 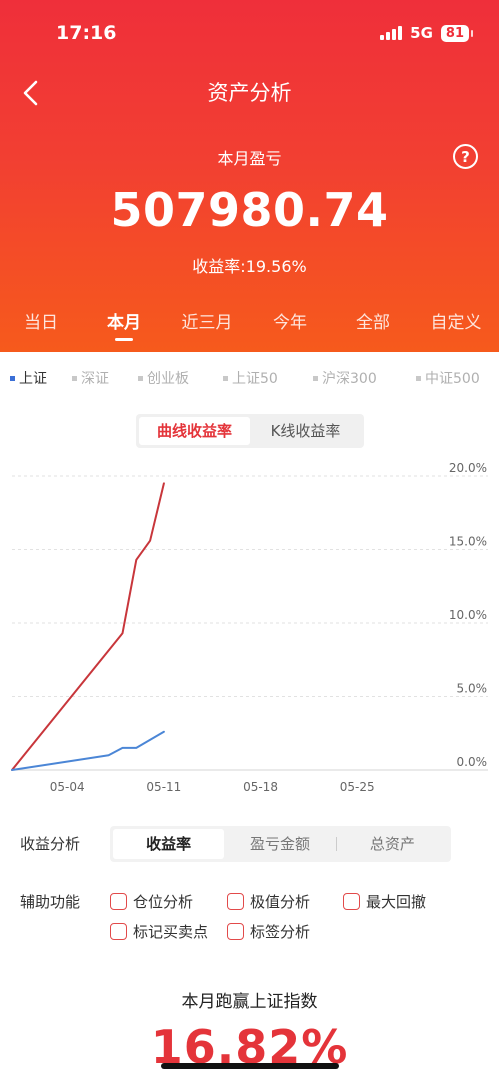 I want to click on index-label: 创业板, so click(x=168, y=379).